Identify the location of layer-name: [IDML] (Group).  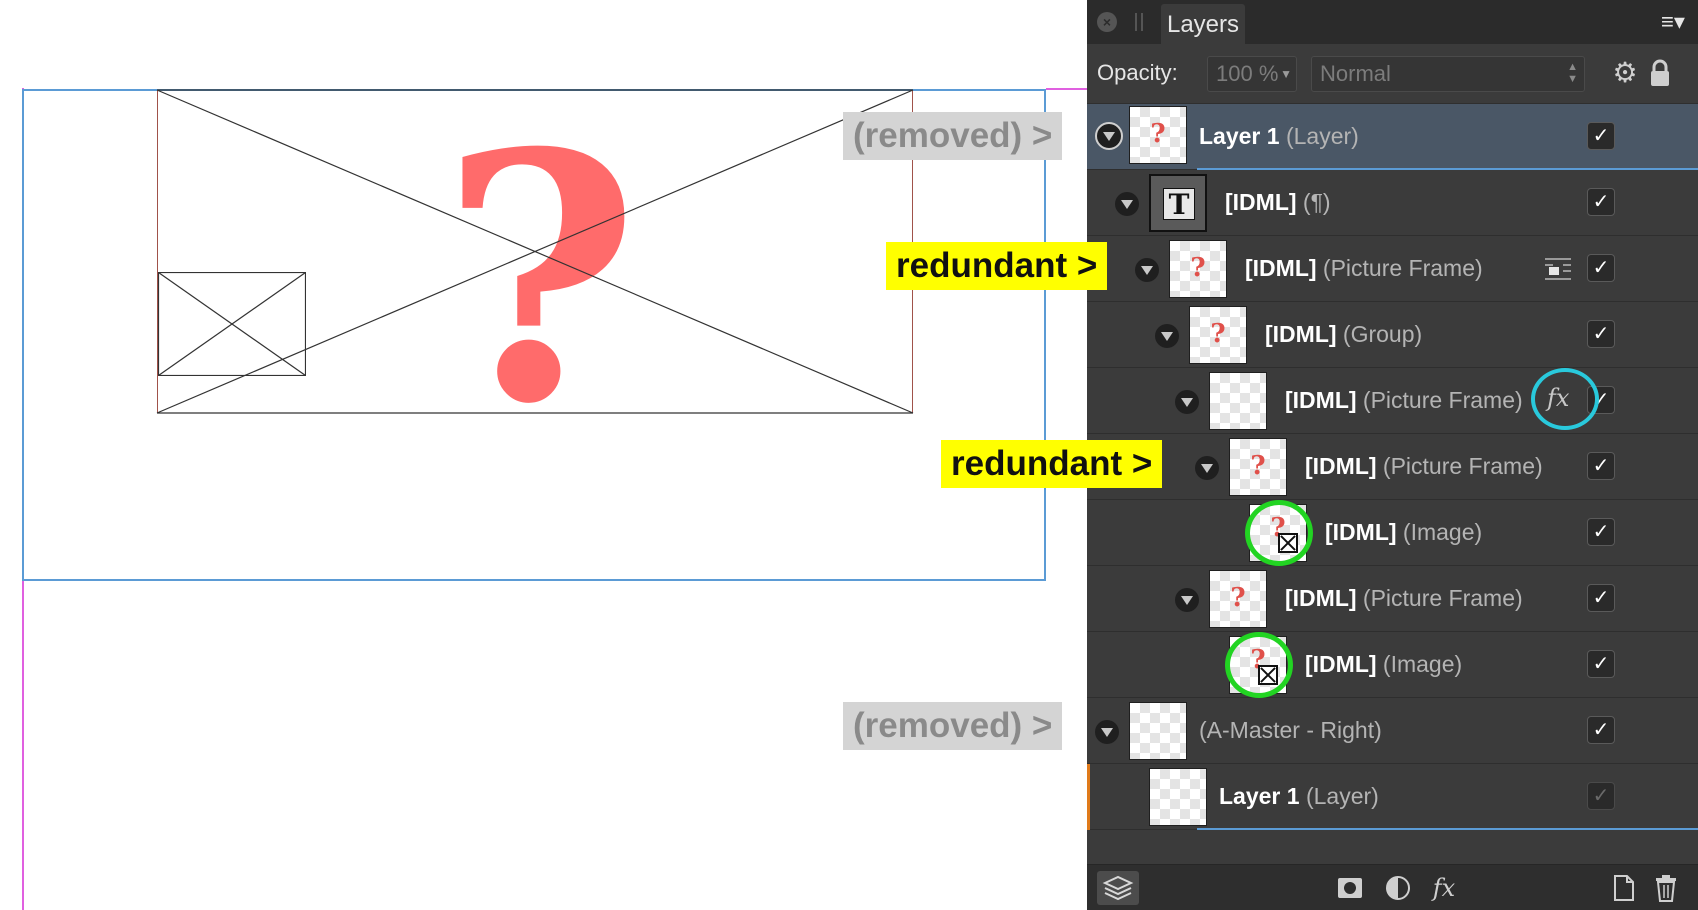
(1344, 334).